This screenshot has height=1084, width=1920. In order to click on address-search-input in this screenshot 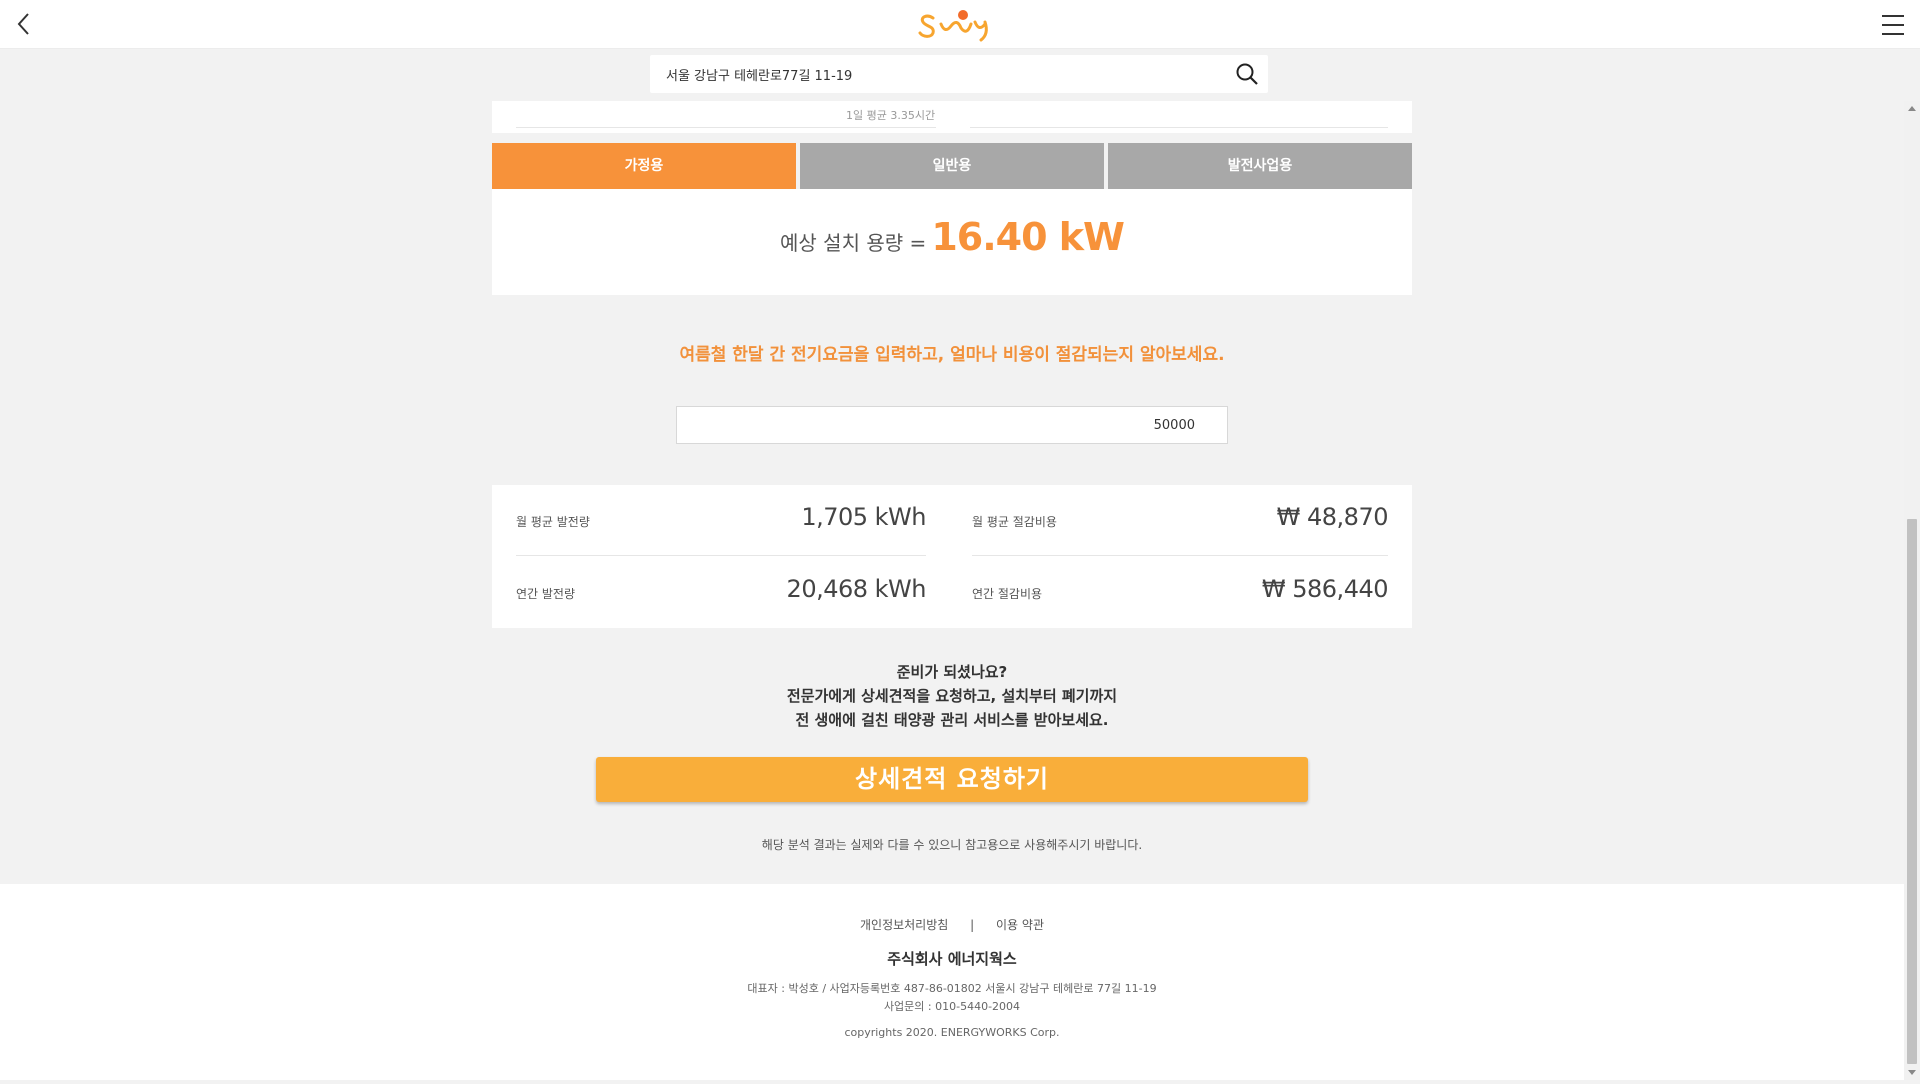, I will do `click(930, 74)`.